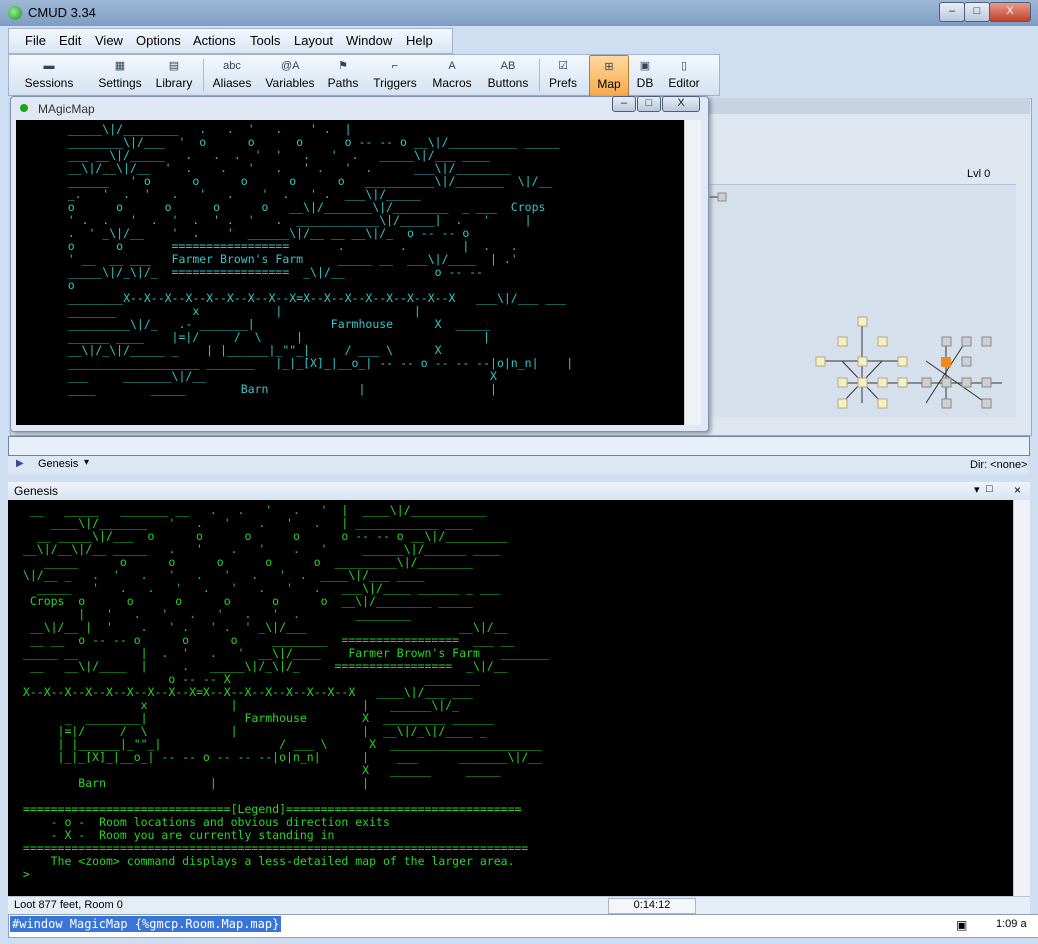 The image size is (1038, 944). What do you see at coordinates (946, 362) in the screenshot?
I see `current-room-marker` at bounding box center [946, 362].